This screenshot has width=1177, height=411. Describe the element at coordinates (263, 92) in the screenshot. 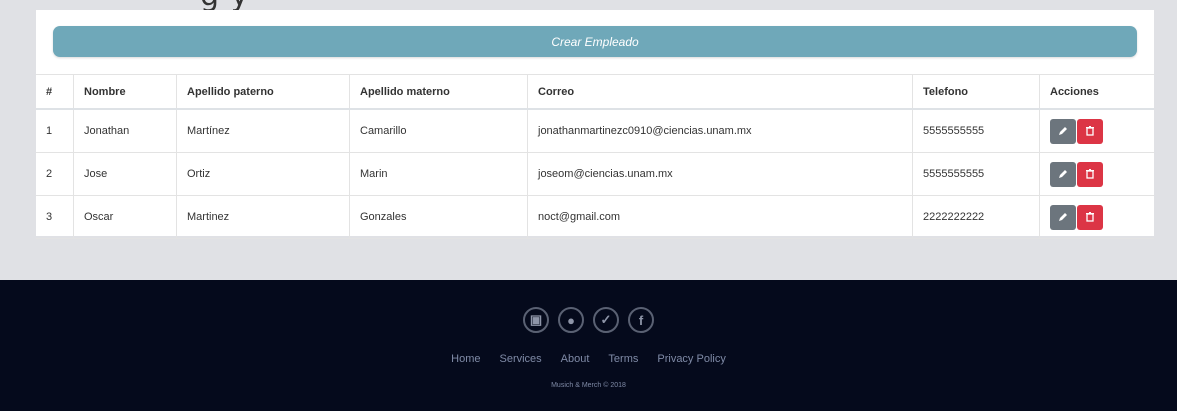

I see `col-apellido-paterno-header: Apellido paterno` at that location.